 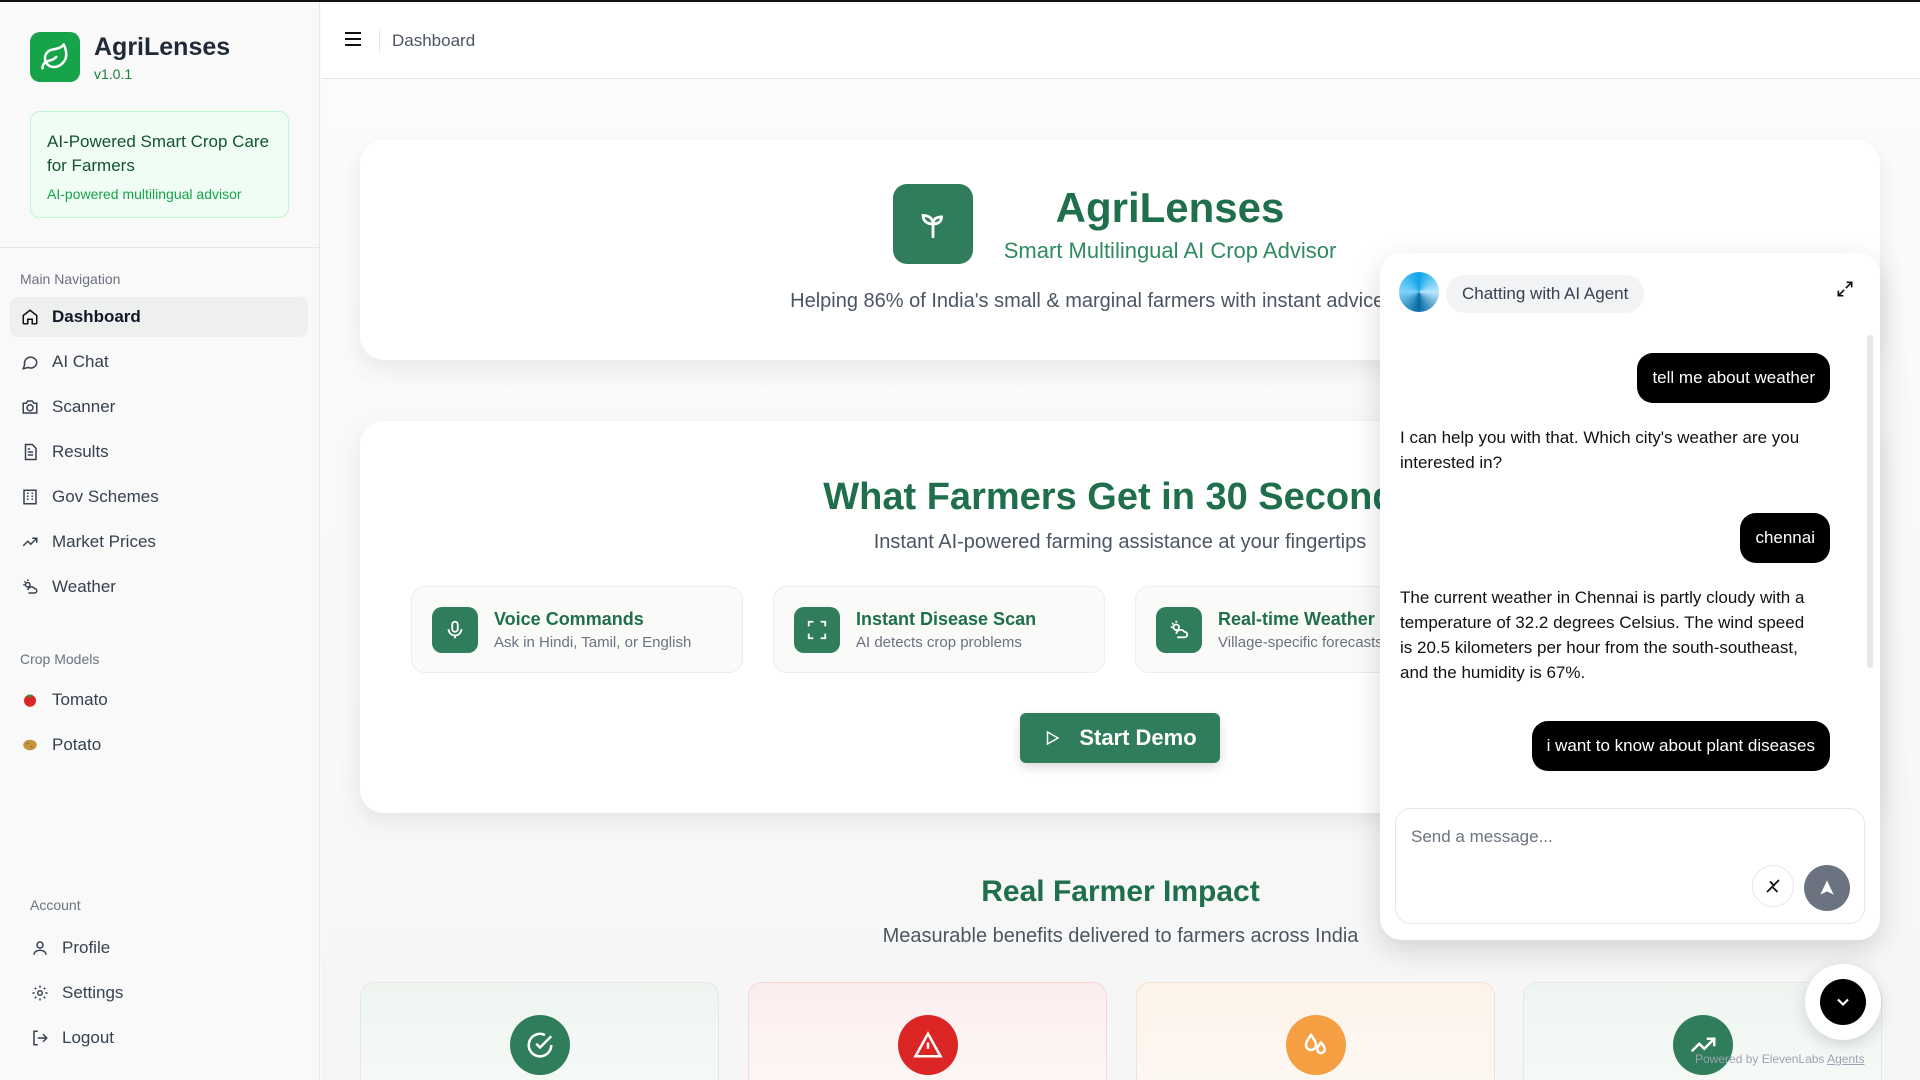 What do you see at coordinates (1300, 642) in the screenshot?
I see `feature-subtitle: Village-specific forecasts` at bounding box center [1300, 642].